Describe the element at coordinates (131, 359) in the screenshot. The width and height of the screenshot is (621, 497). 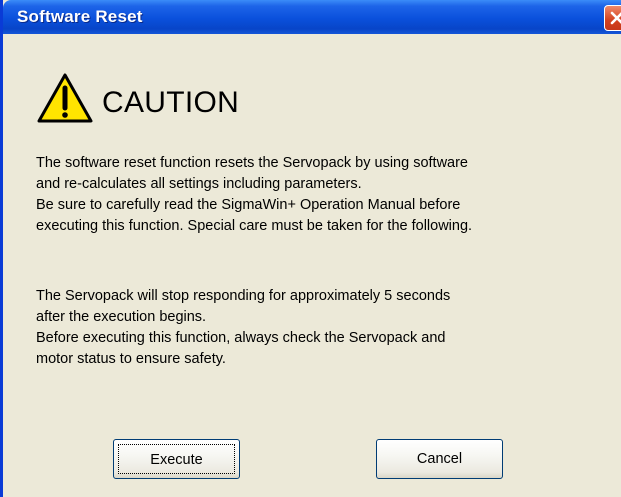
I see `message-line: motor status to ensure safety.` at that location.